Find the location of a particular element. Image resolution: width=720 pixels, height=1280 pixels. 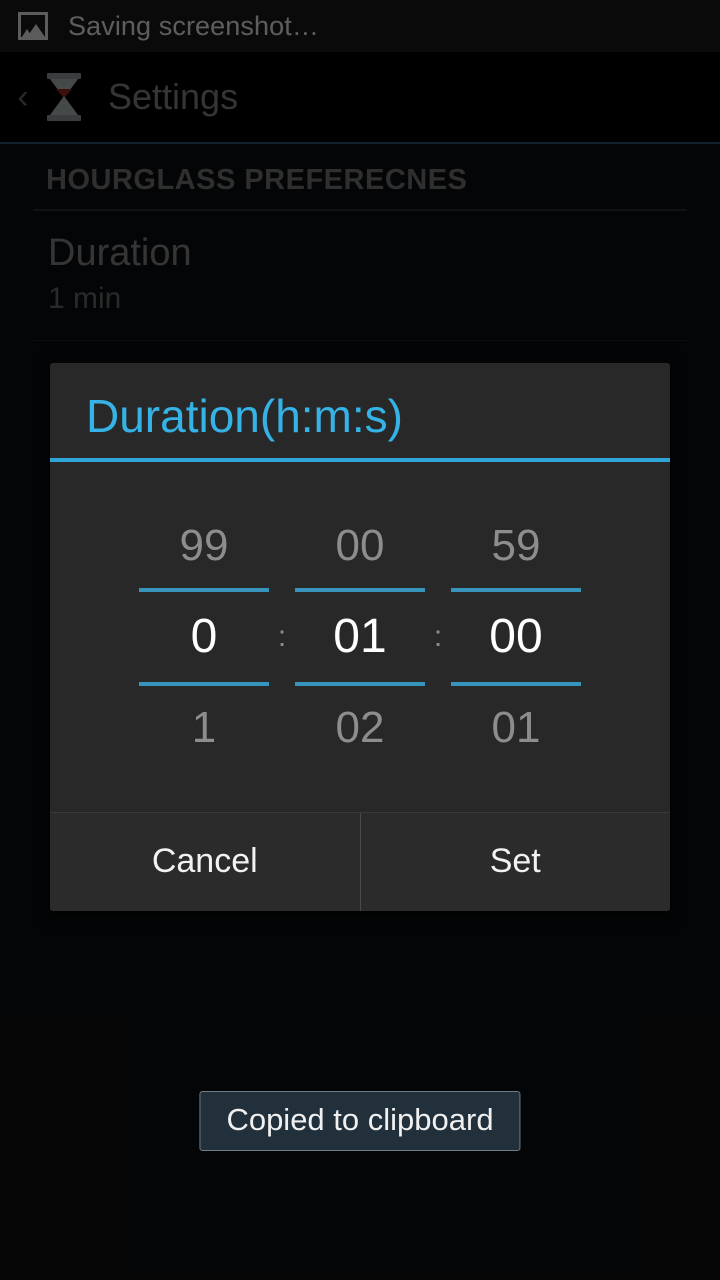

minutes-bottom-divider is located at coordinates (360, 683).